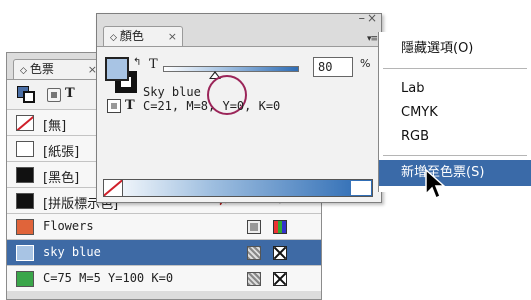  Describe the element at coordinates (455, 173) in the screenshot. I see `menu-item-add-to-swatches: 新增至色票(S)` at that location.